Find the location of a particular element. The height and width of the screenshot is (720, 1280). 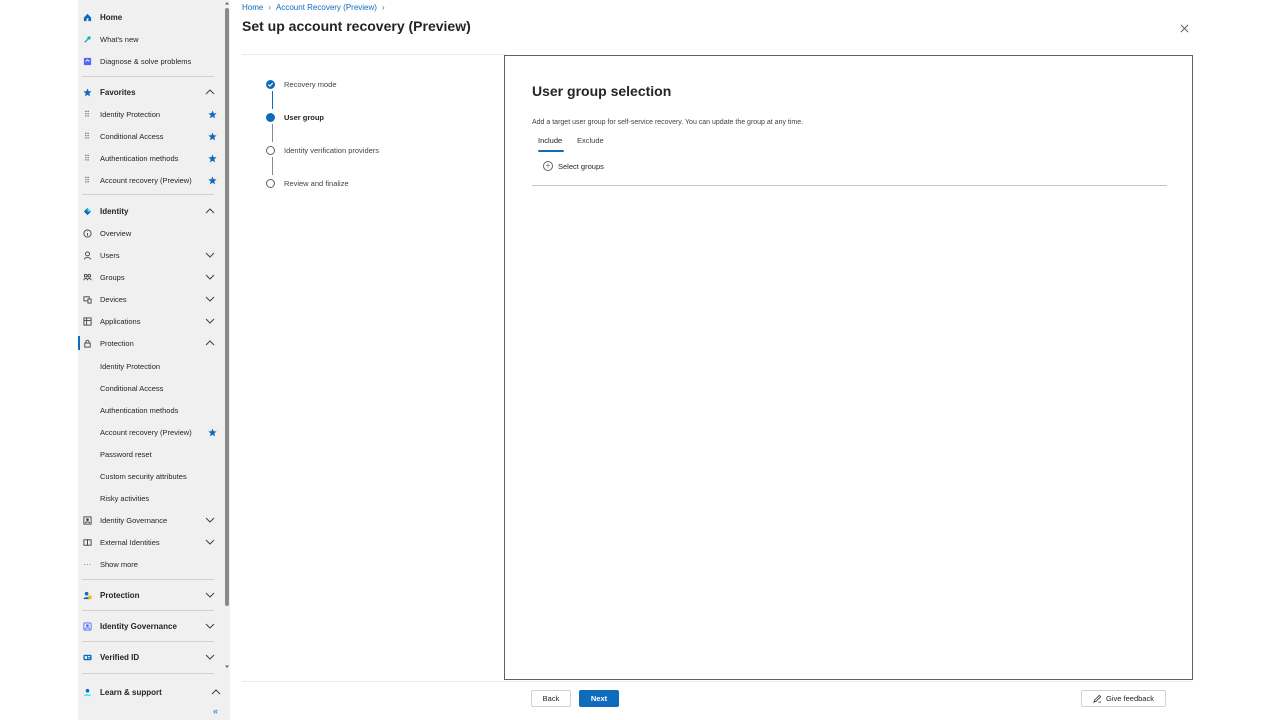

sidebar-scrollbar-thumb is located at coordinates (227, 307).